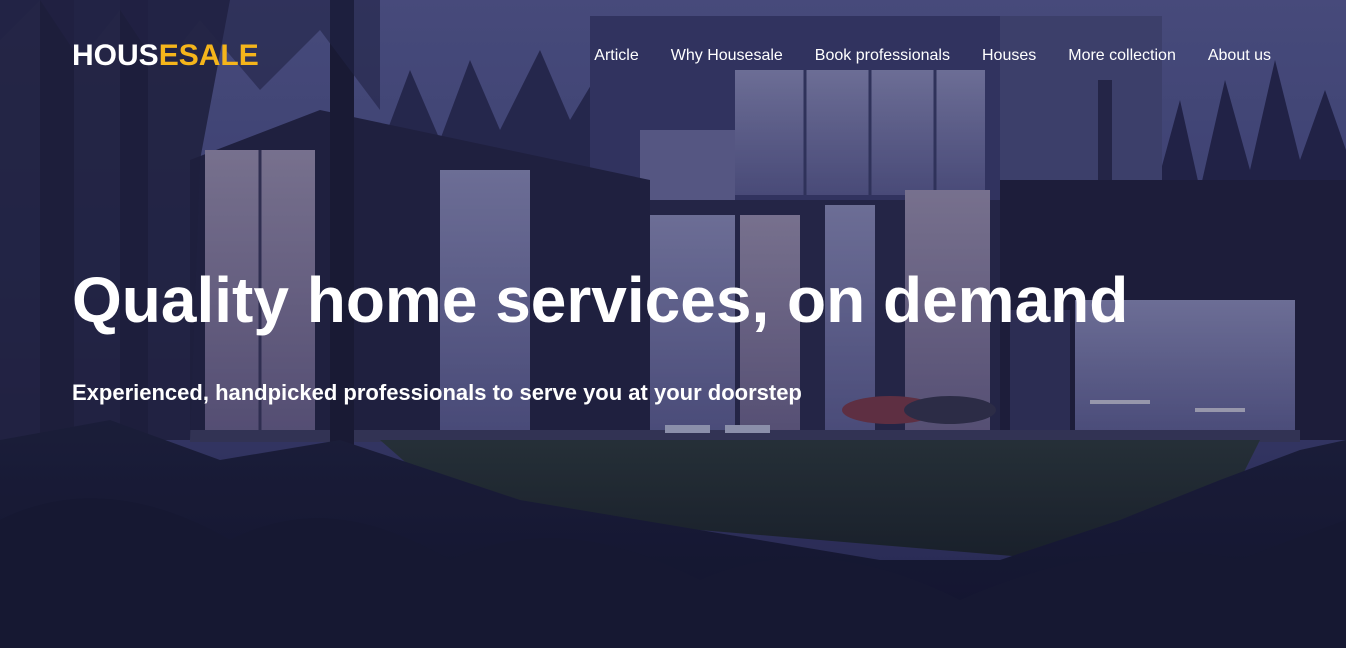  What do you see at coordinates (1009, 56) in the screenshot?
I see `nav-item-houses: Houses` at bounding box center [1009, 56].